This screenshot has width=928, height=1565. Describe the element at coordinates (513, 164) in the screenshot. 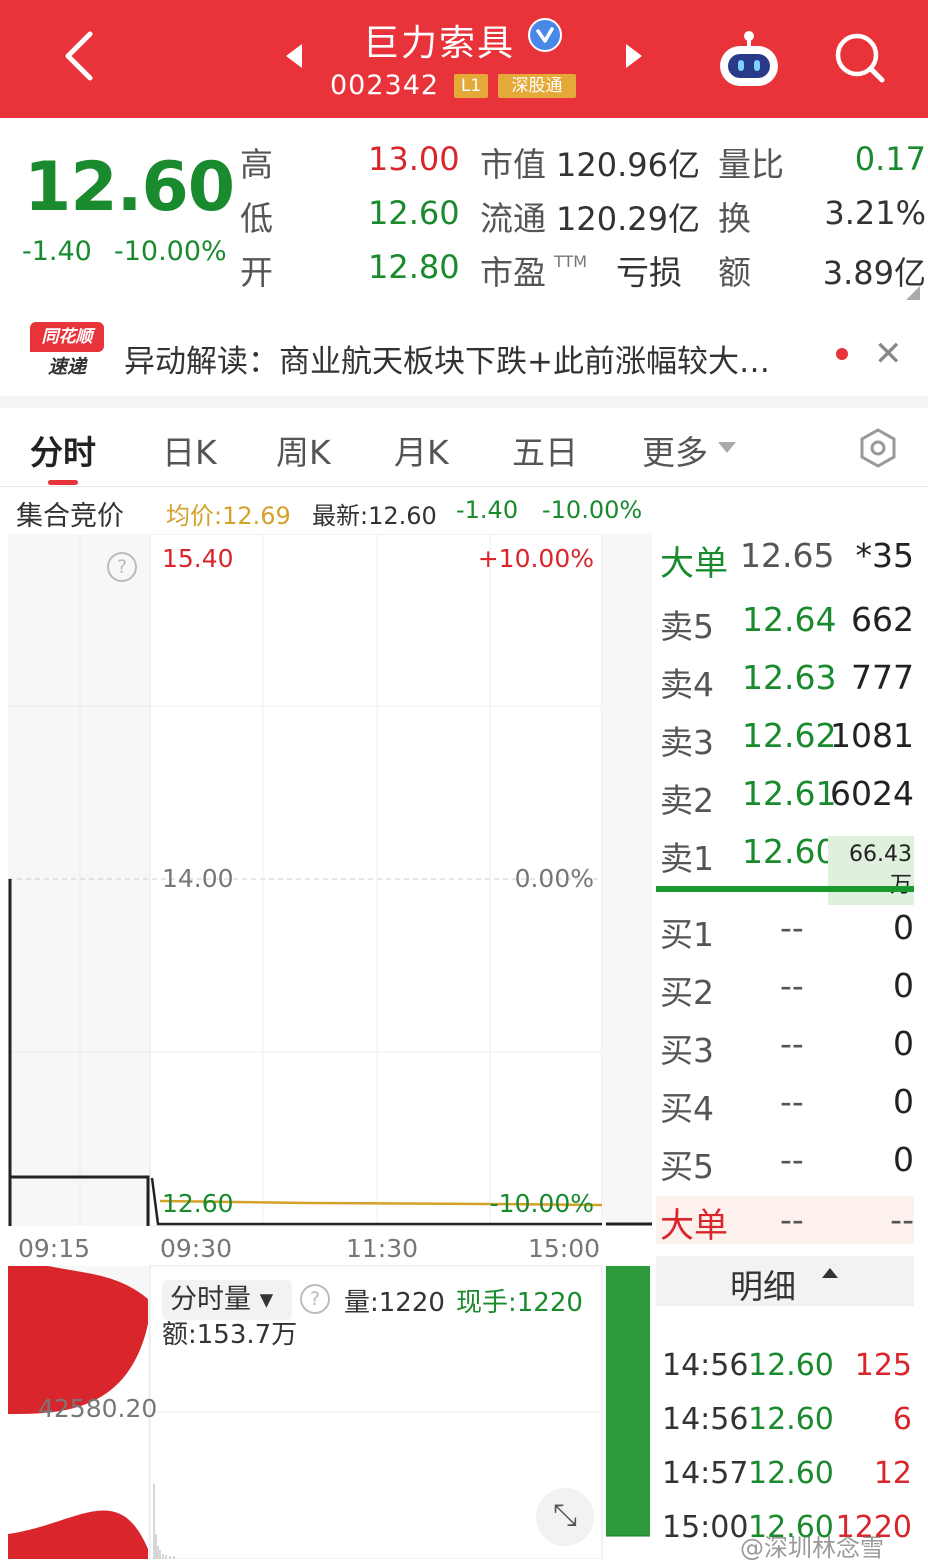

I see `mcap-label: 市值` at that location.